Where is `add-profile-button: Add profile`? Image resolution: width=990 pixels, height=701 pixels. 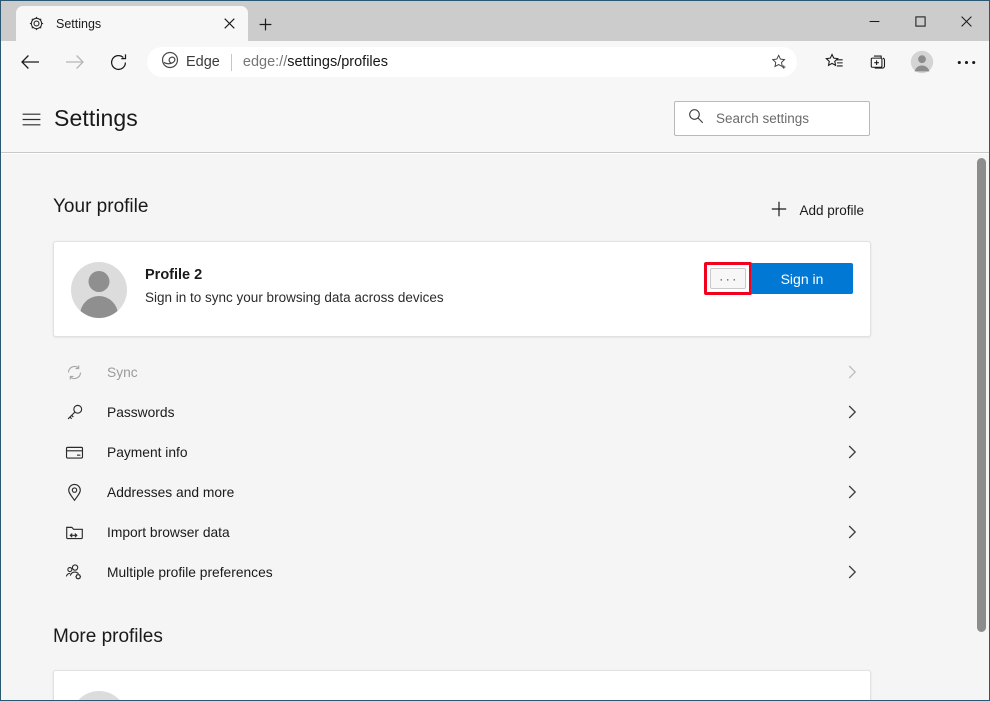
add-profile-button: Add profile is located at coordinates (817, 210).